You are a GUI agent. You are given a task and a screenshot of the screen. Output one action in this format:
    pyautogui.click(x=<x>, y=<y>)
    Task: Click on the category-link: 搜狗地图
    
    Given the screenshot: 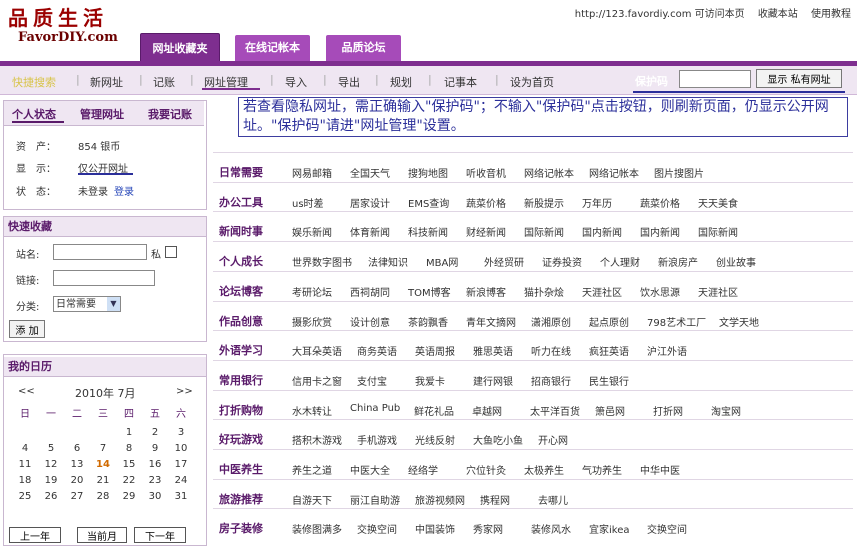 What is the action you would take?
    pyautogui.click(x=428, y=172)
    